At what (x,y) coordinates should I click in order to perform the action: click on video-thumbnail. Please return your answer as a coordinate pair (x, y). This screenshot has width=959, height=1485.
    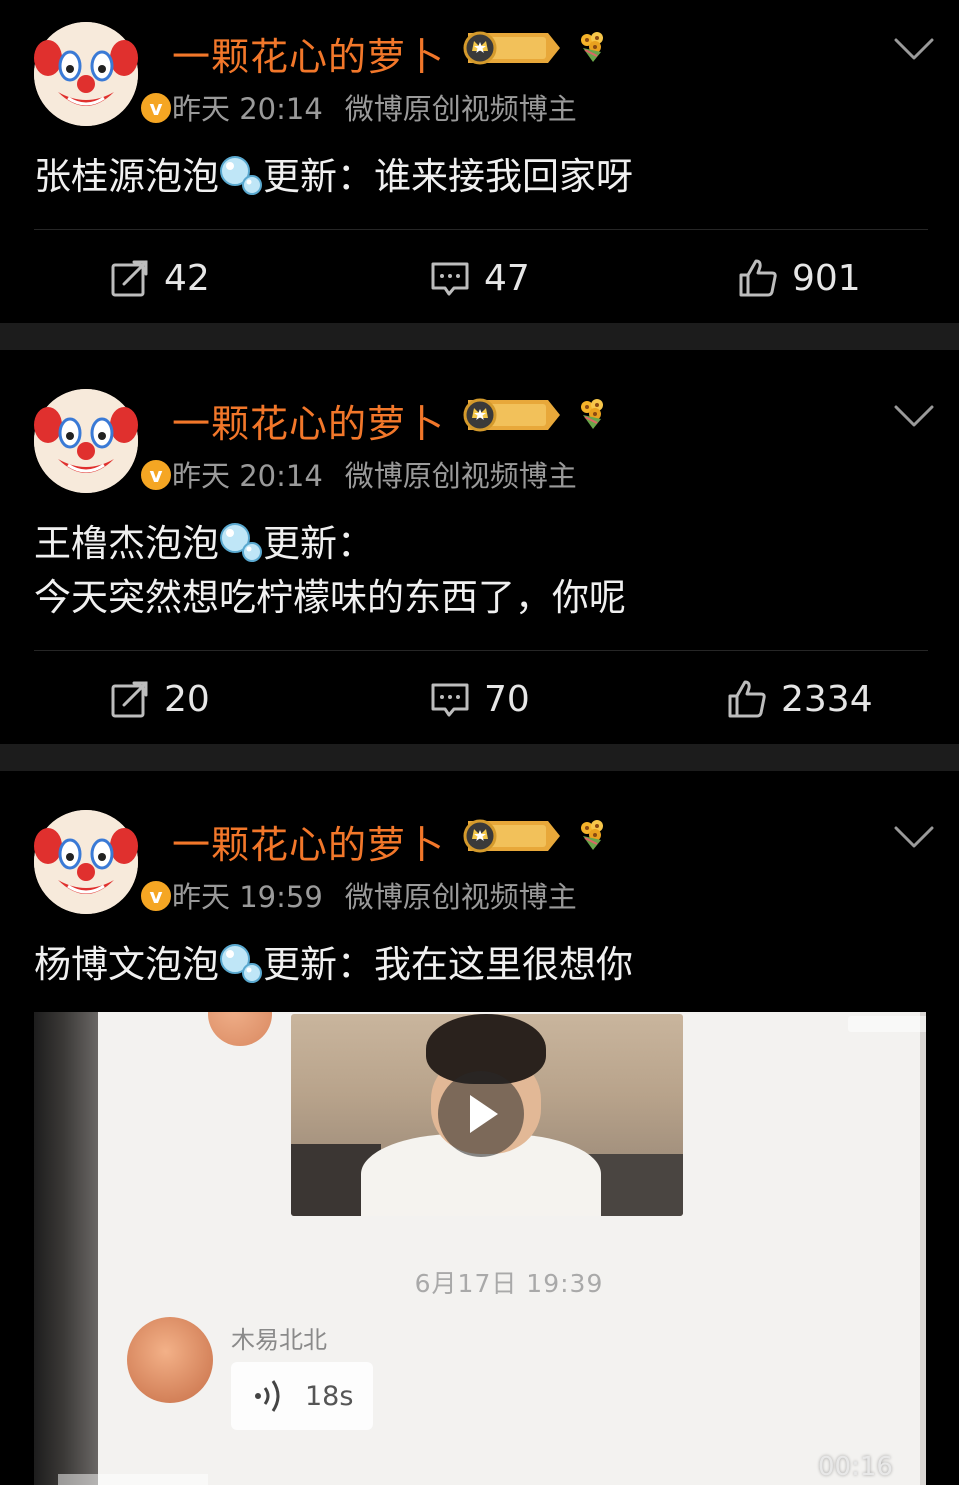
    Looking at the image, I should click on (487, 1115).